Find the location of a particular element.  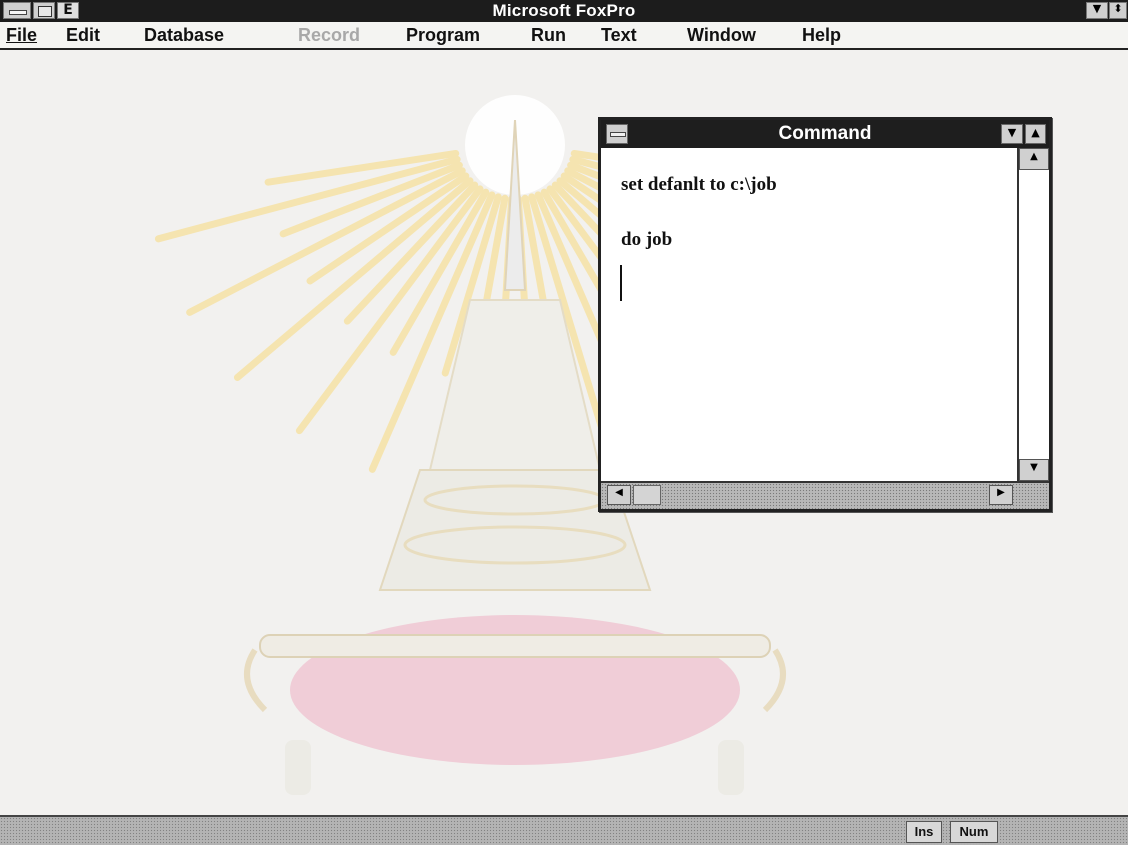

menu-program: Program is located at coordinates (443, 35).